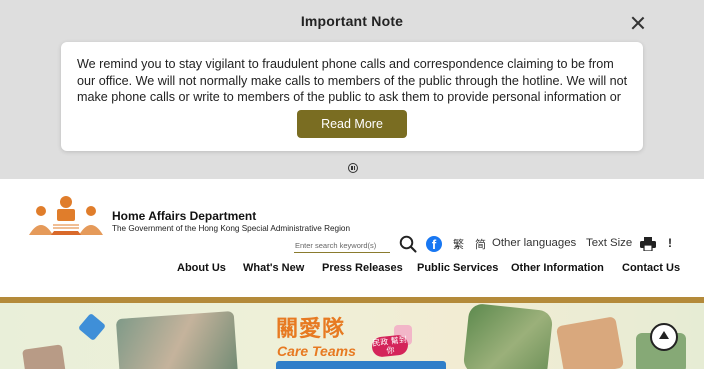 This screenshot has width=704, height=369. Describe the element at coordinates (390, 346) in the screenshot. I see `banner-badge: 民政 幫到你` at that location.